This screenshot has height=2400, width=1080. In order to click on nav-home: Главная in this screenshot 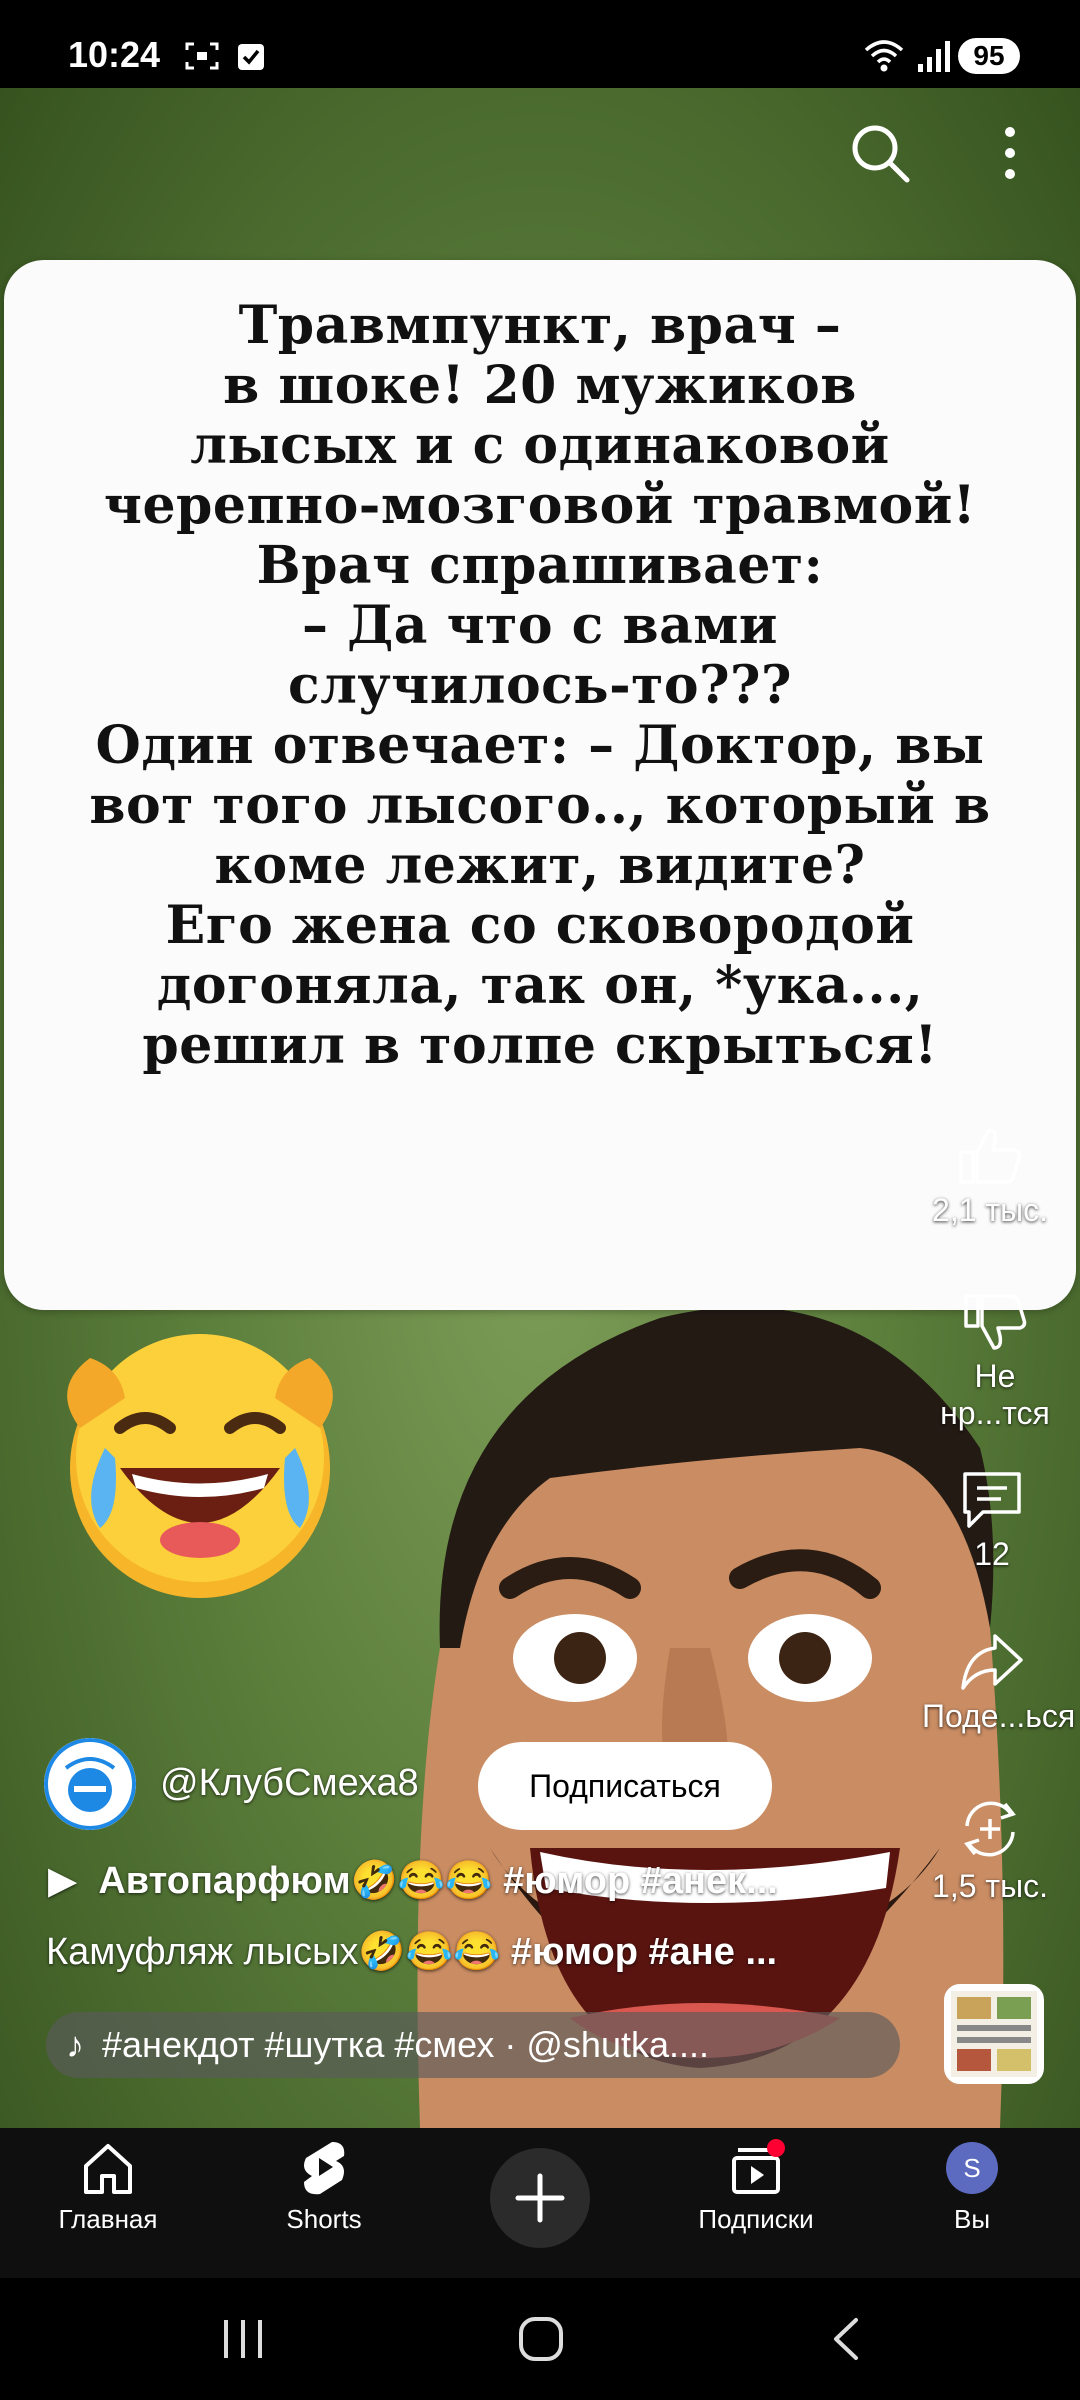, I will do `click(108, 2185)`.